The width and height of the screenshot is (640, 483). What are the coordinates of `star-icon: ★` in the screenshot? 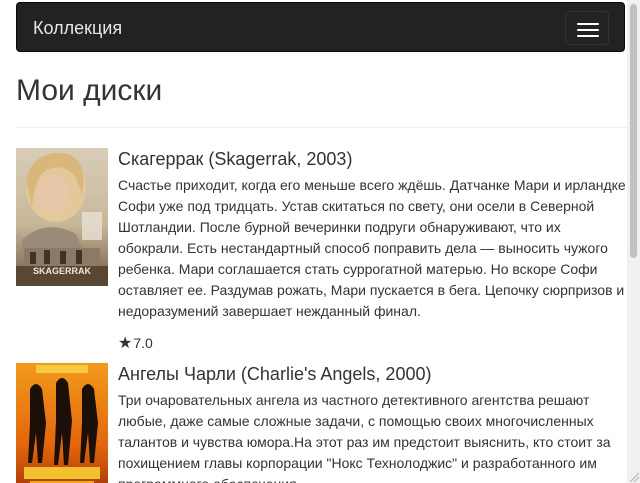 It's located at (125, 343).